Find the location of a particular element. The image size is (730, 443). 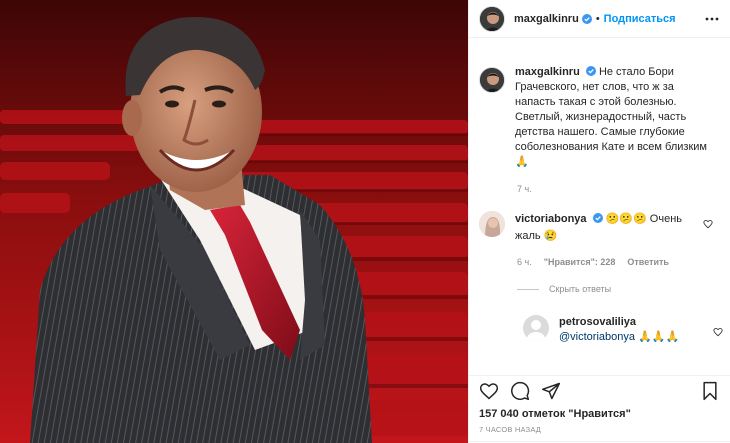

share-icon is located at coordinates (551, 391).